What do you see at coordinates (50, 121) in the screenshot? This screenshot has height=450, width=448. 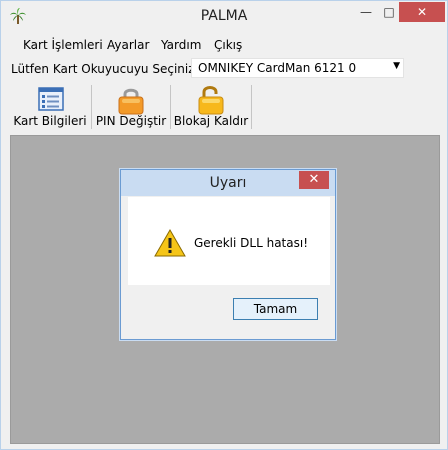 I see `card-info-label: Kart Bilgileri` at bounding box center [50, 121].